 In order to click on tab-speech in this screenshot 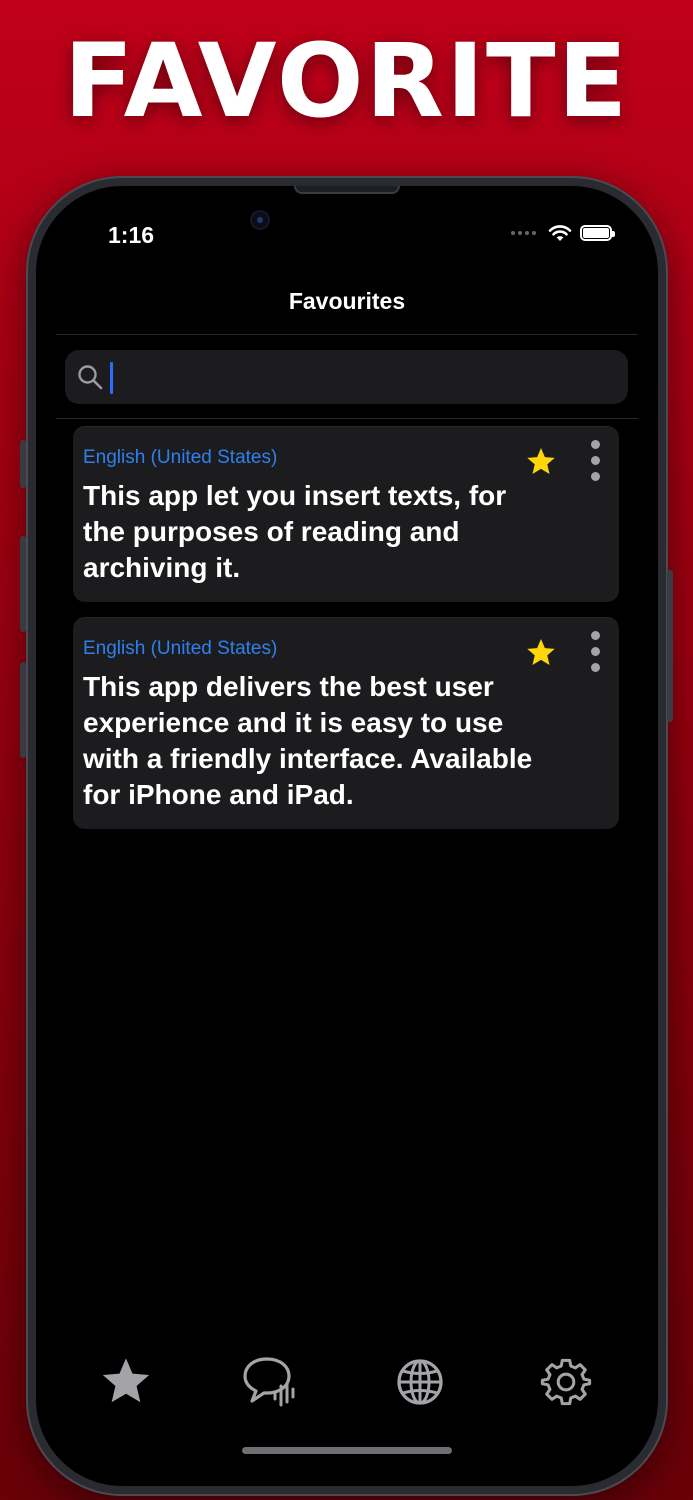, I will do `click(271, 1382)`.